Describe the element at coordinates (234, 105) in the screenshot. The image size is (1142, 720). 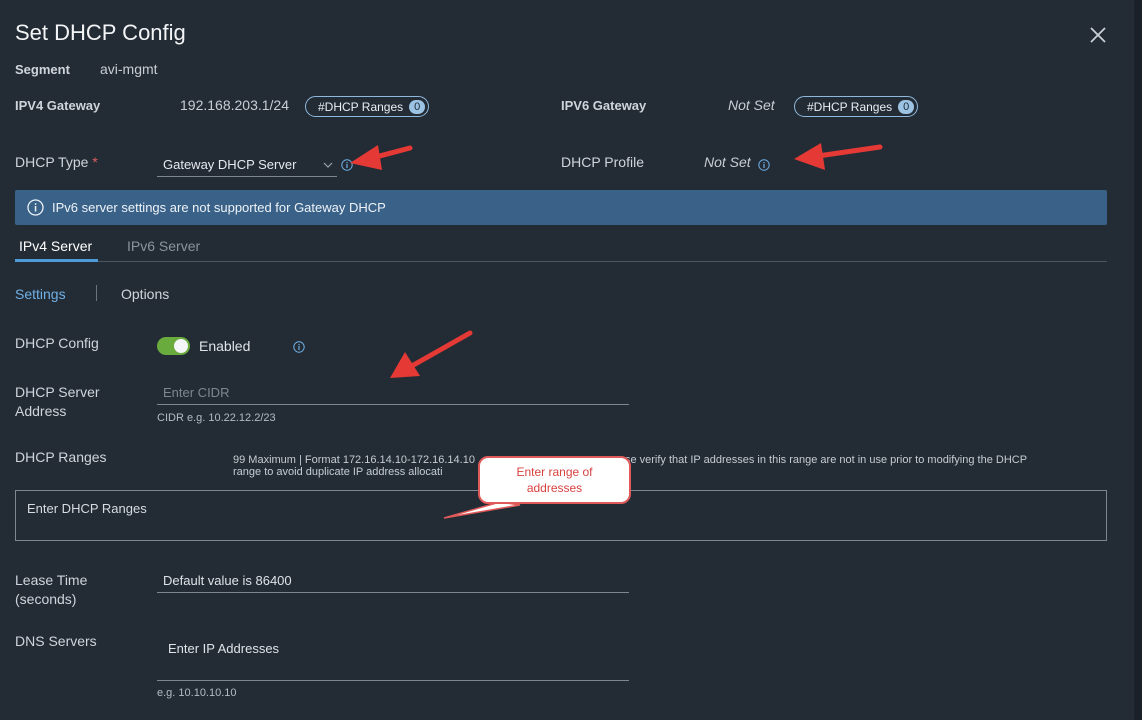
I see `ipv4-gateway-value: 192.168.203.1/24` at that location.